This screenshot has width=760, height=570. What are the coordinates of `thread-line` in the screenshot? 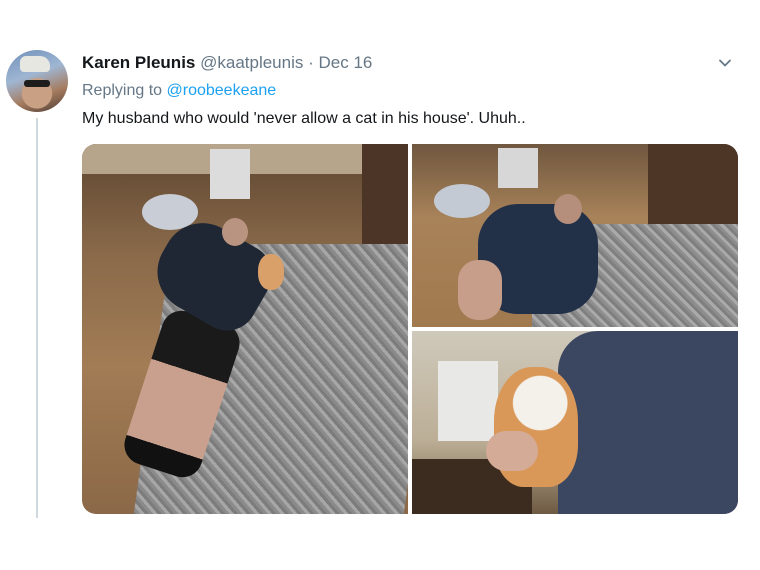 It's located at (37, 318).